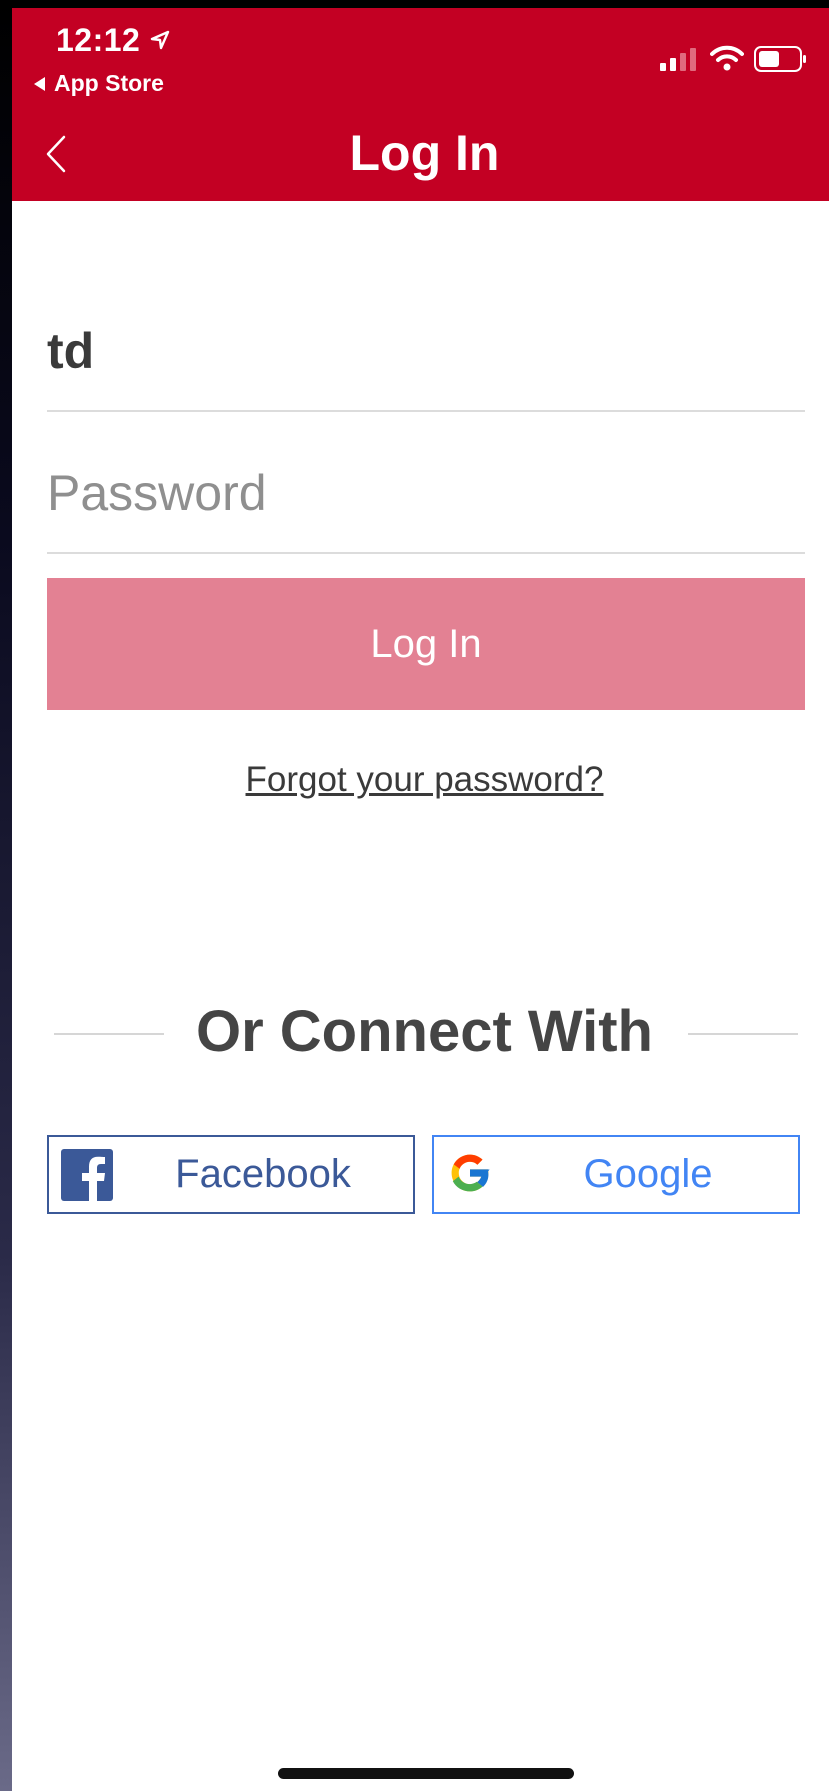 This screenshot has height=1791, width=829. Describe the element at coordinates (39, 83) in the screenshot. I see `back-triangle-icon` at that location.